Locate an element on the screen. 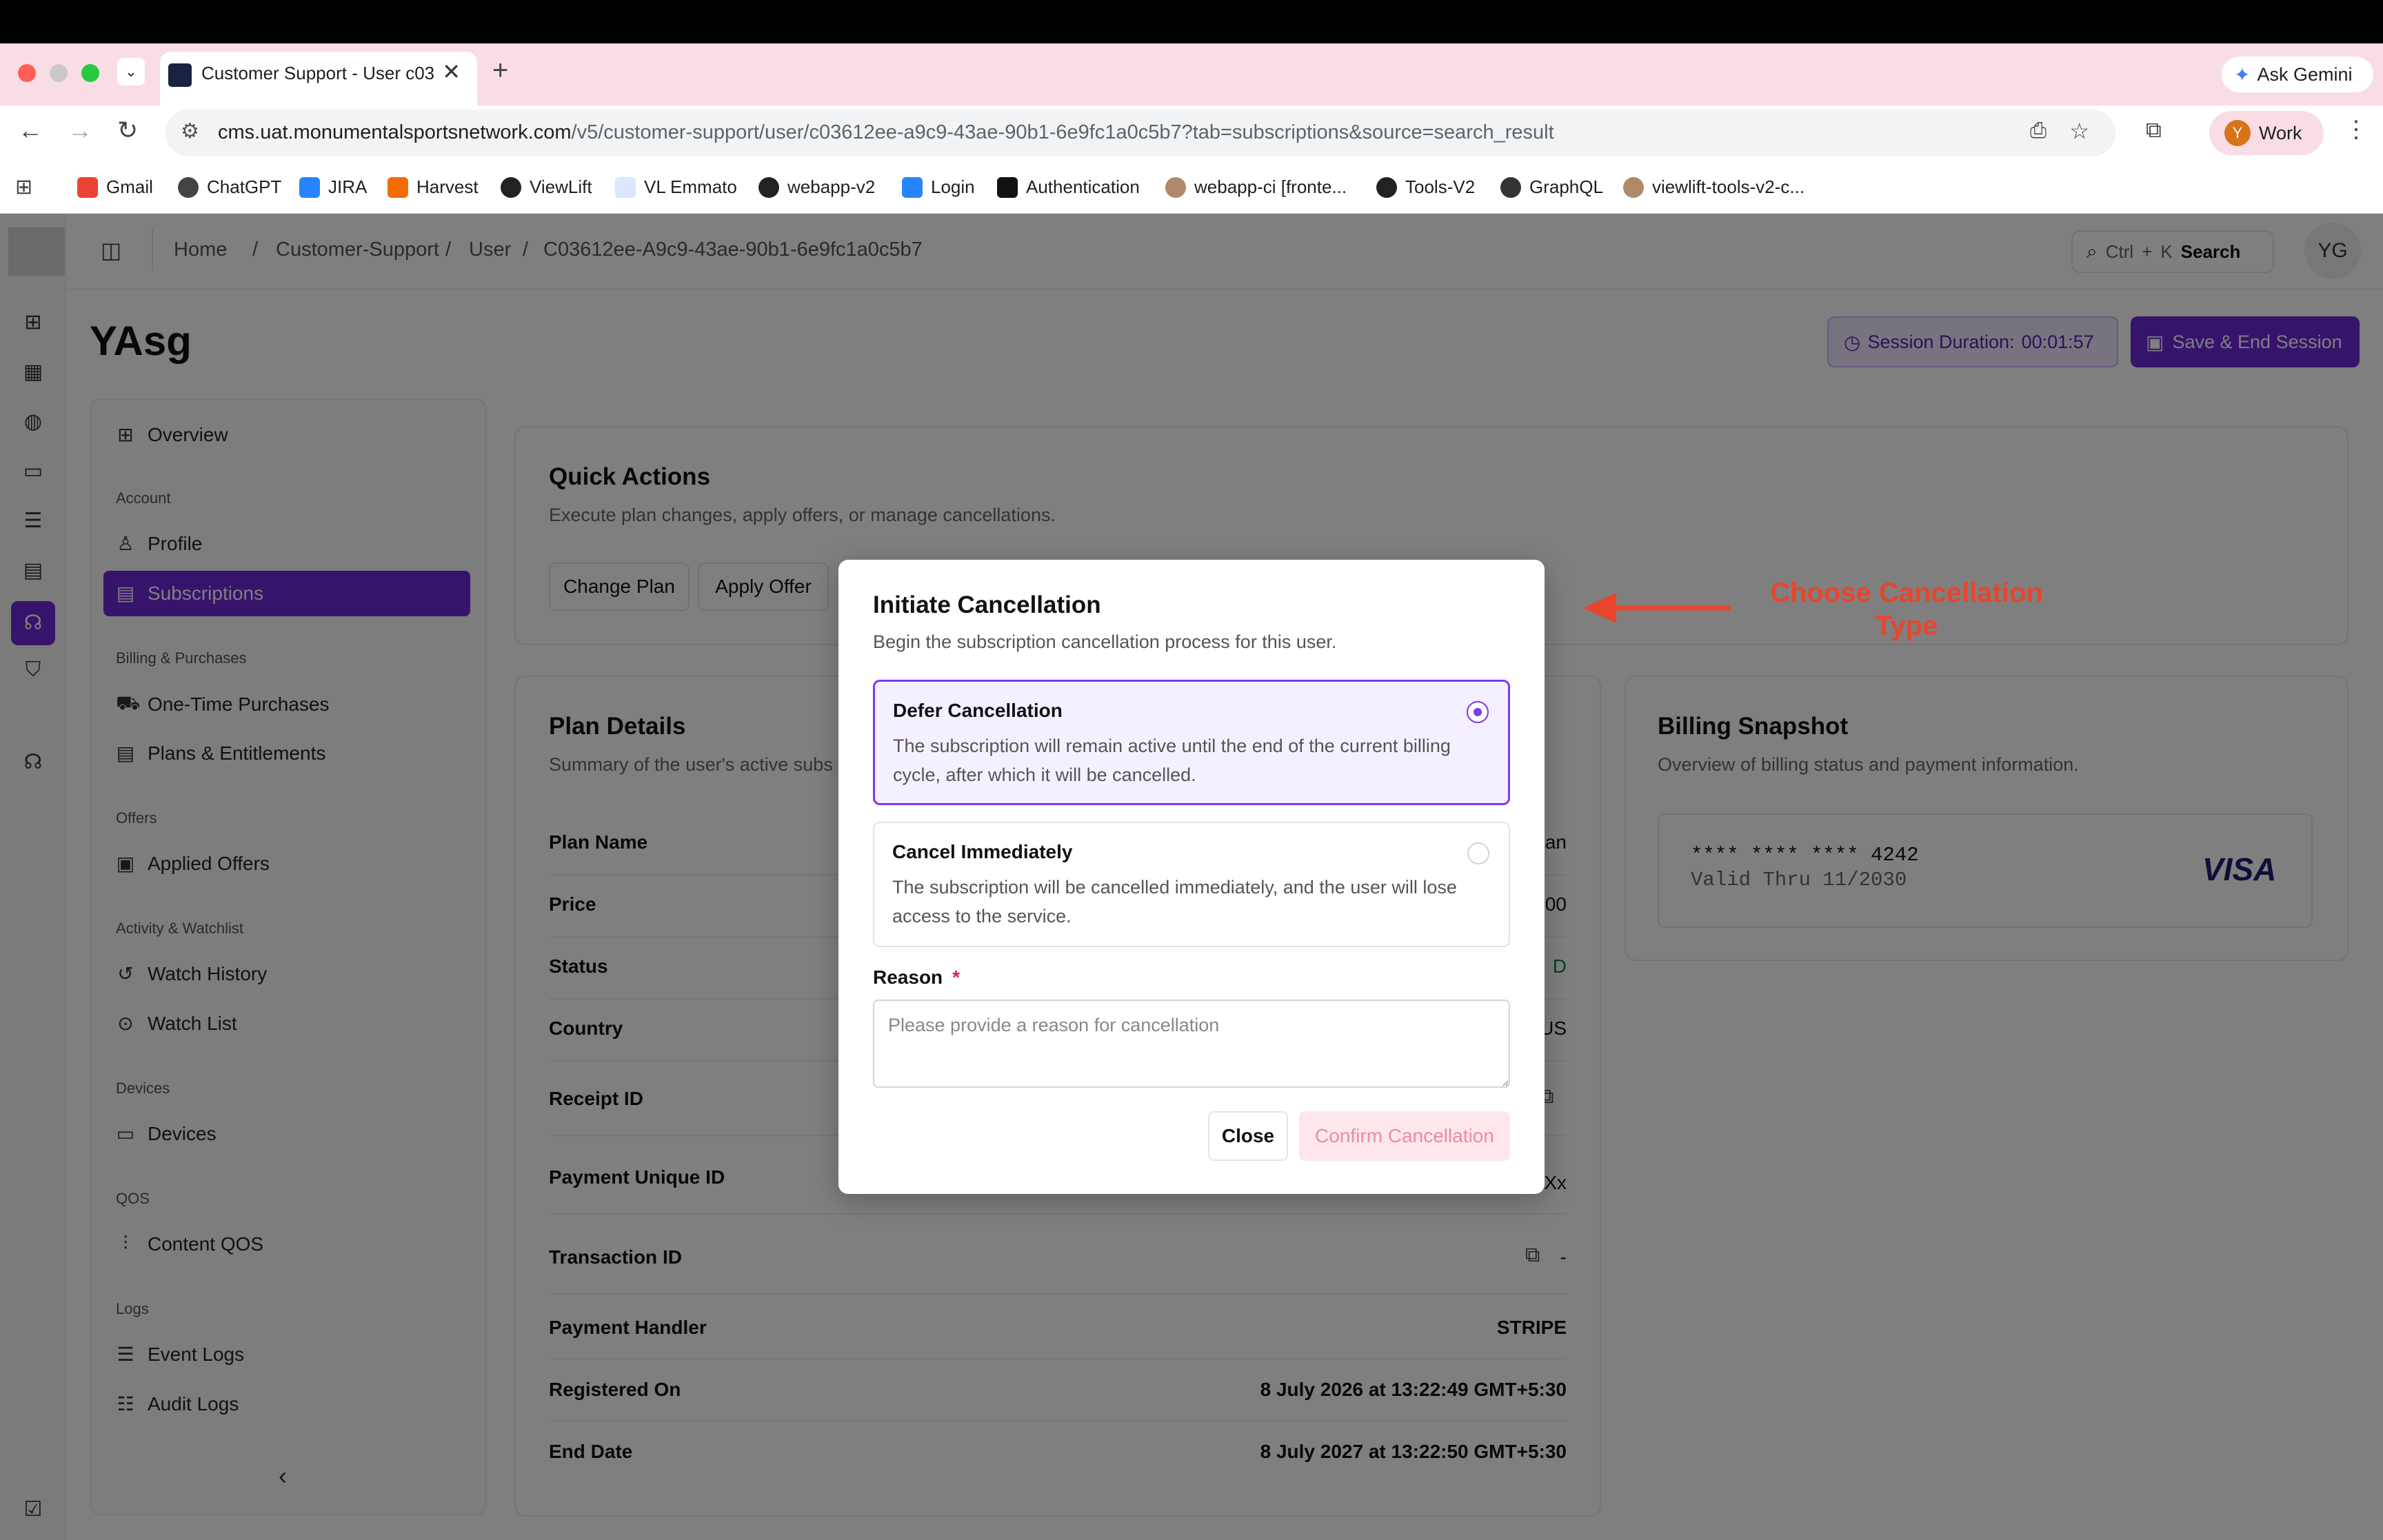 The image size is (2383, 1540). bookmark-graphql: GraphQL is located at coordinates (1551, 187).